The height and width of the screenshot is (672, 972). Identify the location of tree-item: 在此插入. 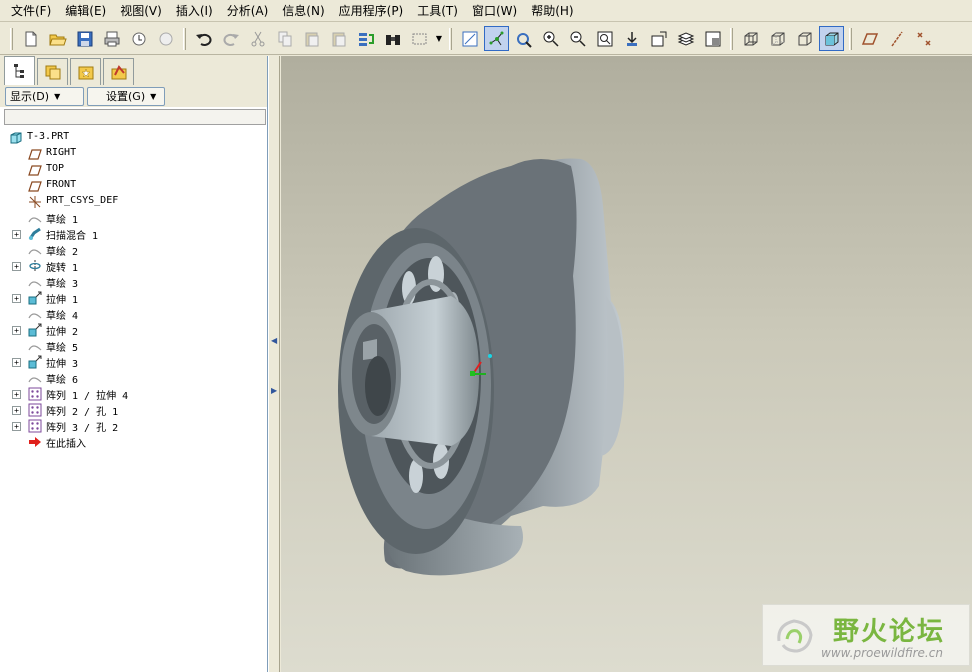
(133, 442).